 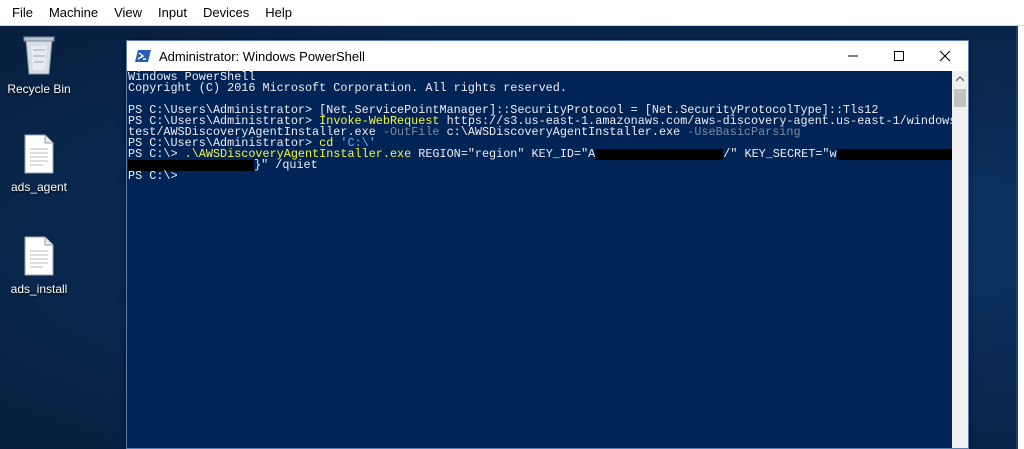 What do you see at coordinates (73, 13) in the screenshot?
I see `menu-machine: Machine` at bounding box center [73, 13].